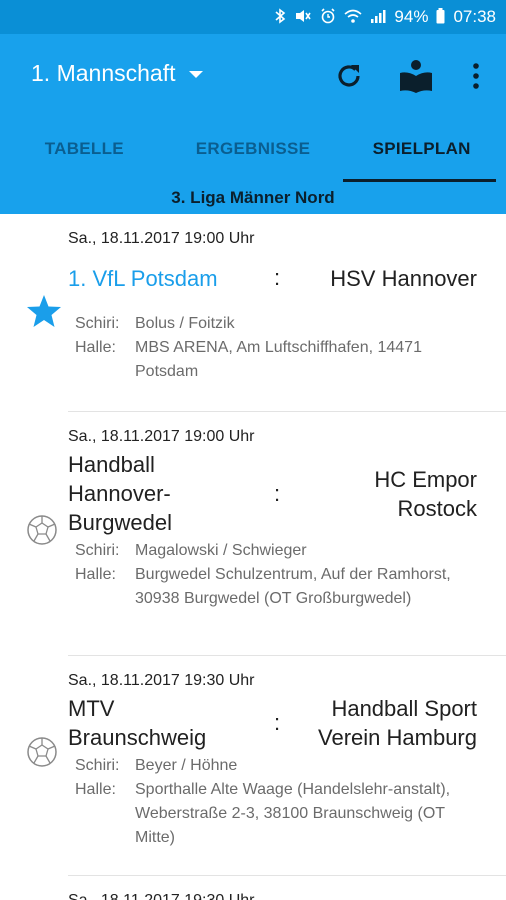 The image size is (506, 900). Describe the element at coordinates (280, 17) in the screenshot. I see `bluetooth-icon` at that location.